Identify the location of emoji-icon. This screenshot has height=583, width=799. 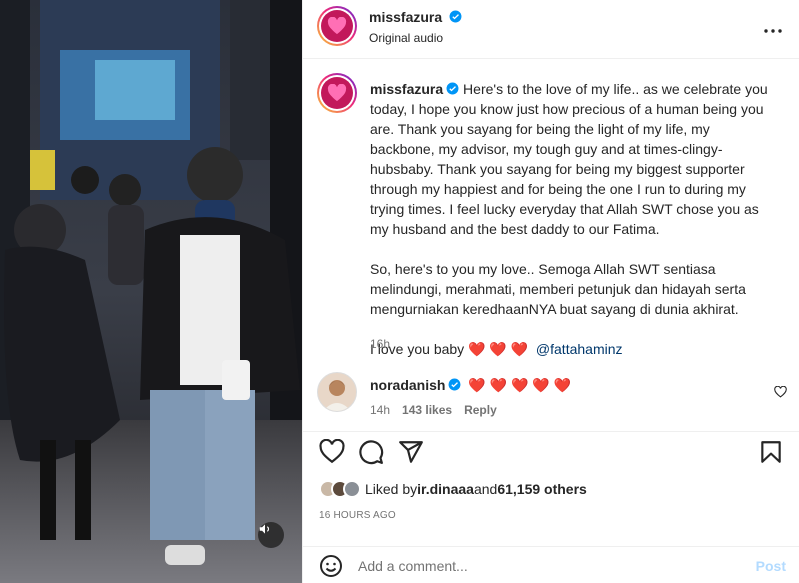
(331, 566).